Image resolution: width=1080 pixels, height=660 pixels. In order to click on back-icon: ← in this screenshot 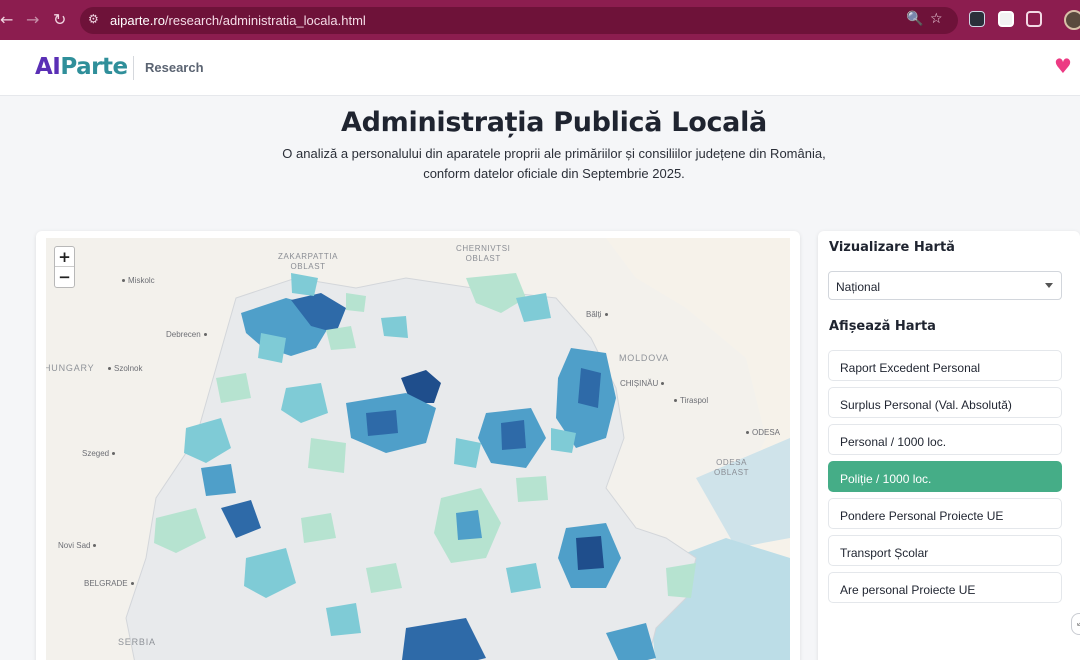, I will do `click(6, 20)`.